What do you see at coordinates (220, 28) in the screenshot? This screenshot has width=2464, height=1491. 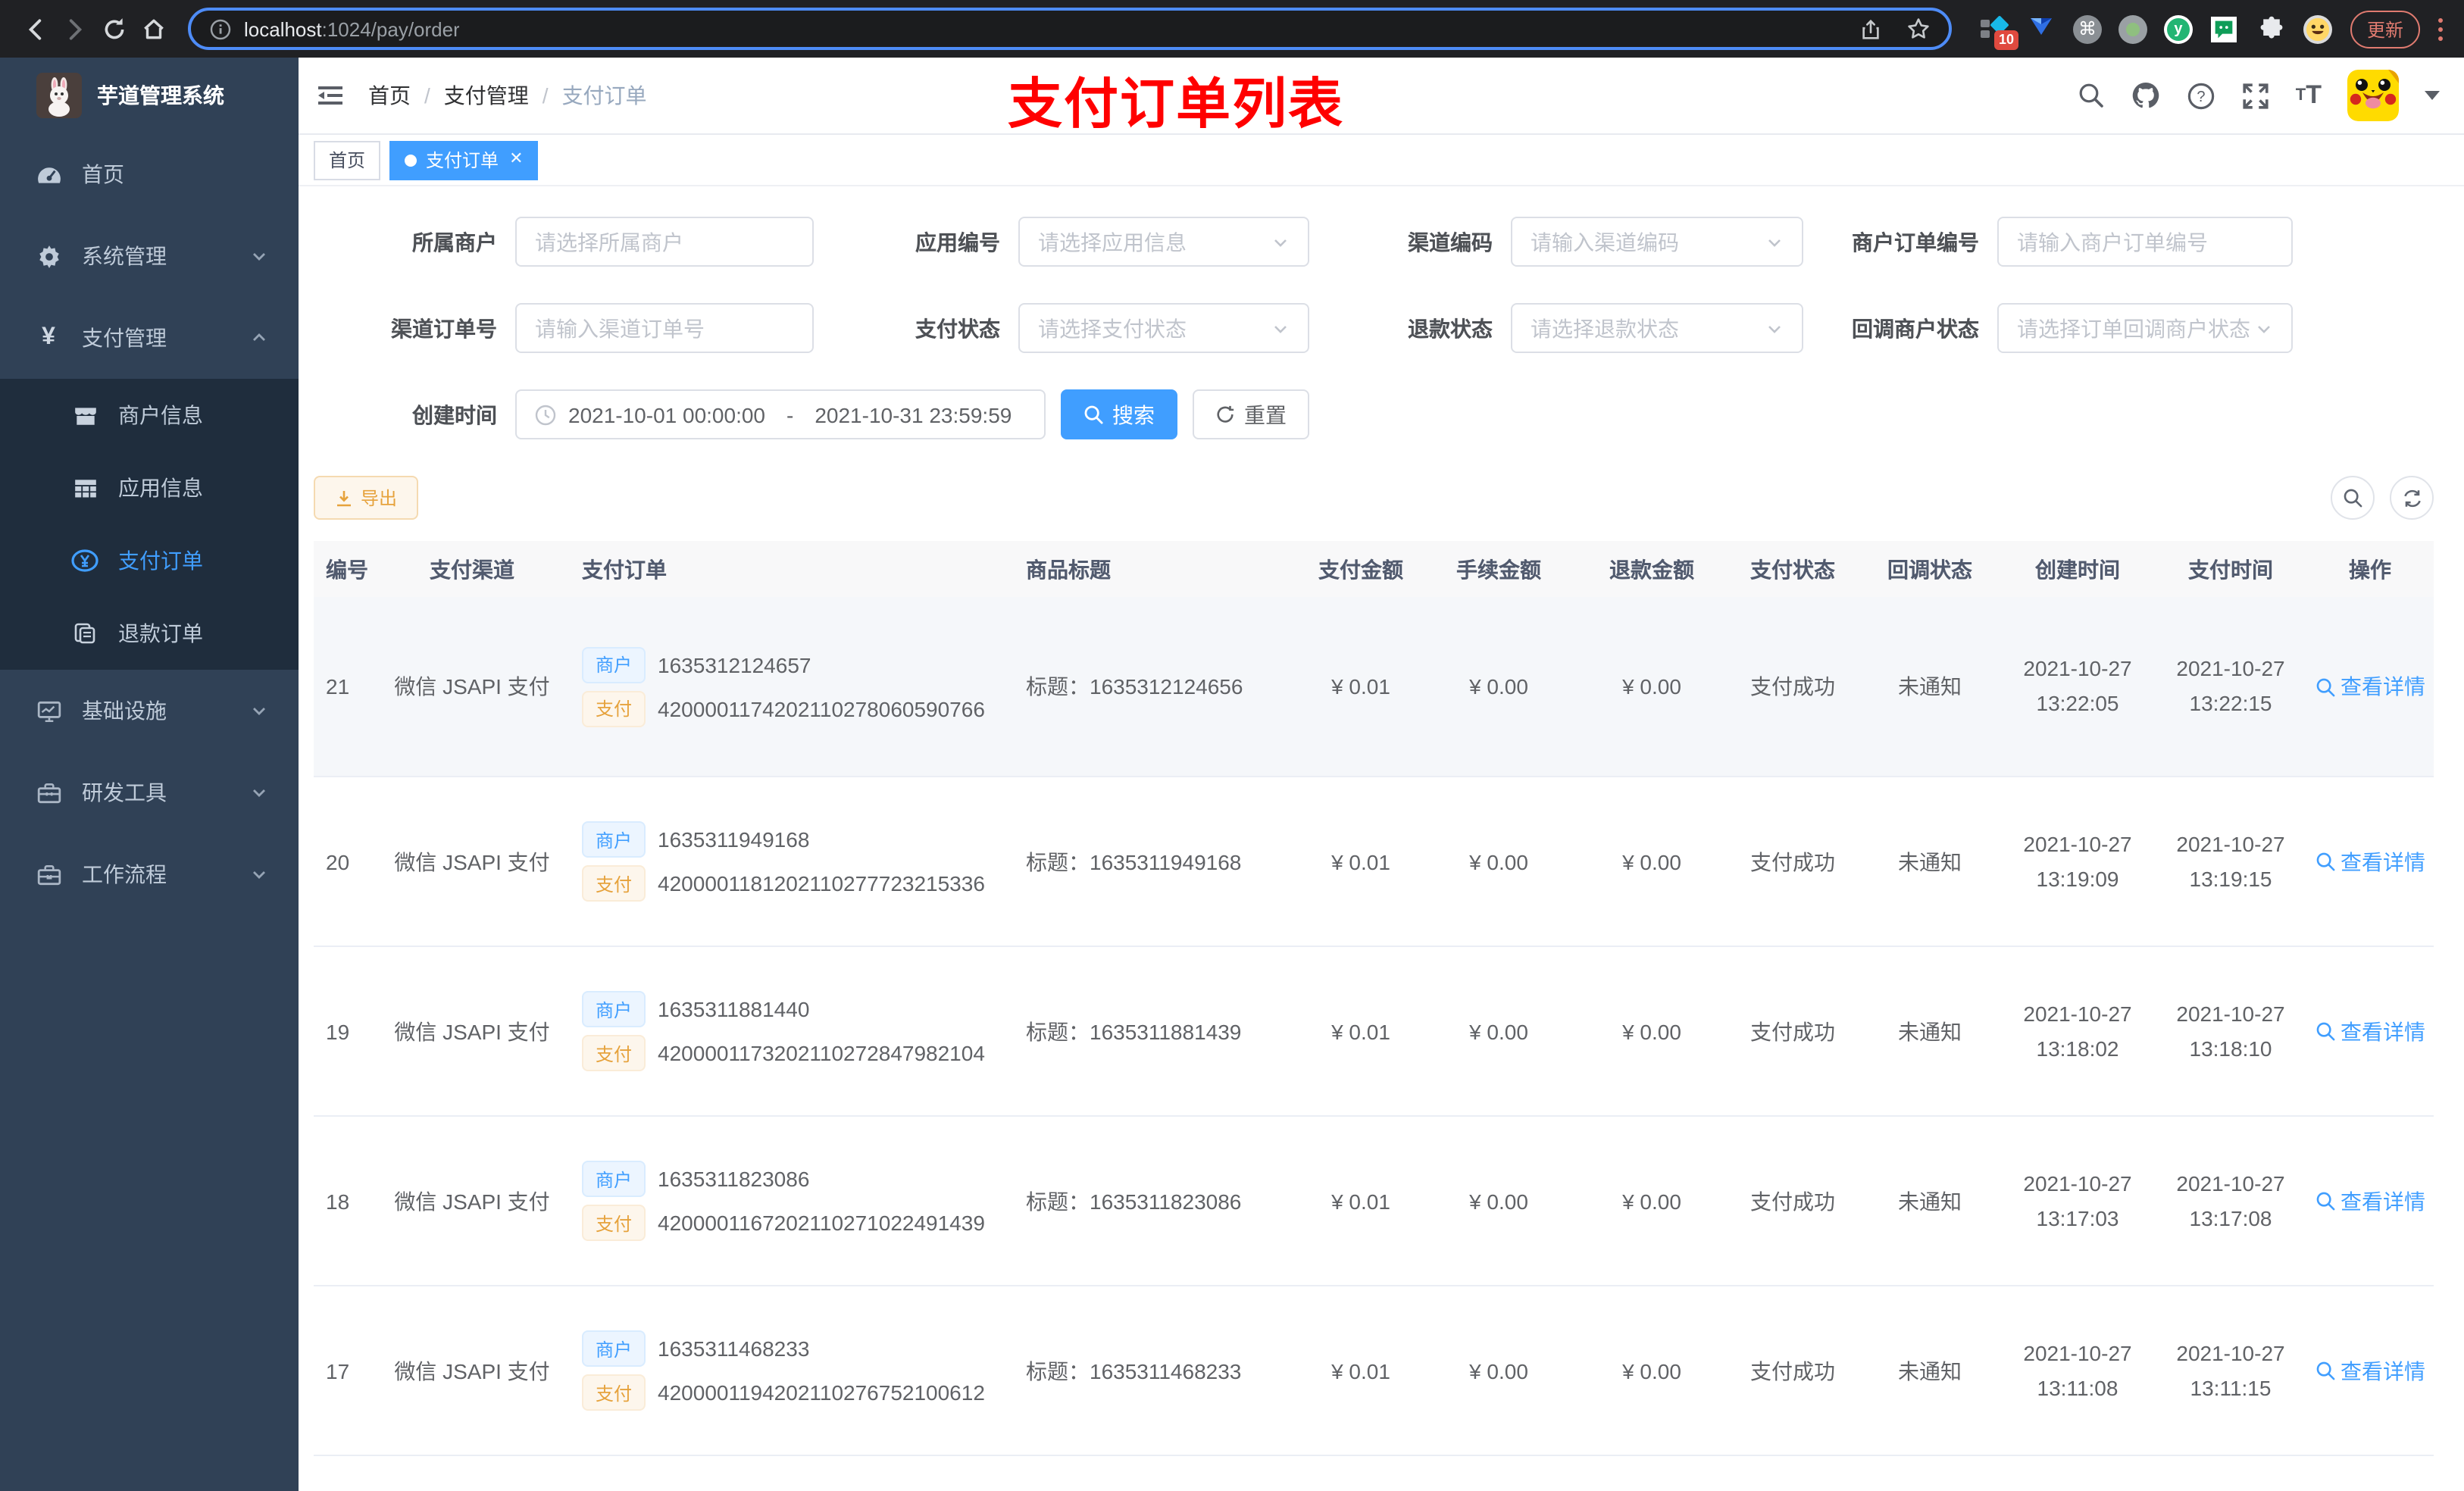 I see `site-info-icon` at bounding box center [220, 28].